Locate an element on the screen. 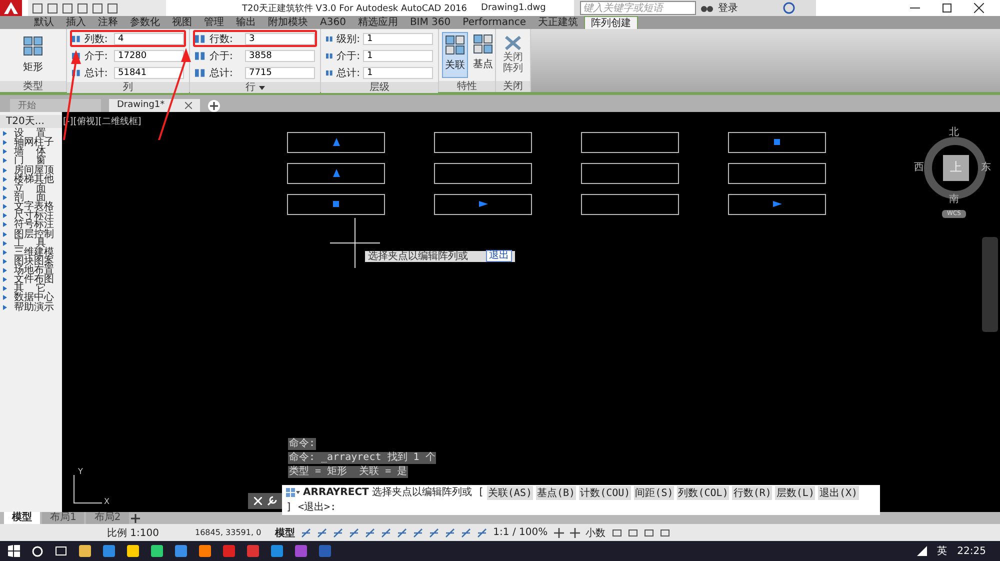 The width and height of the screenshot is (1000, 561). command-option: 关联(AS) is located at coordinates (509, 493).